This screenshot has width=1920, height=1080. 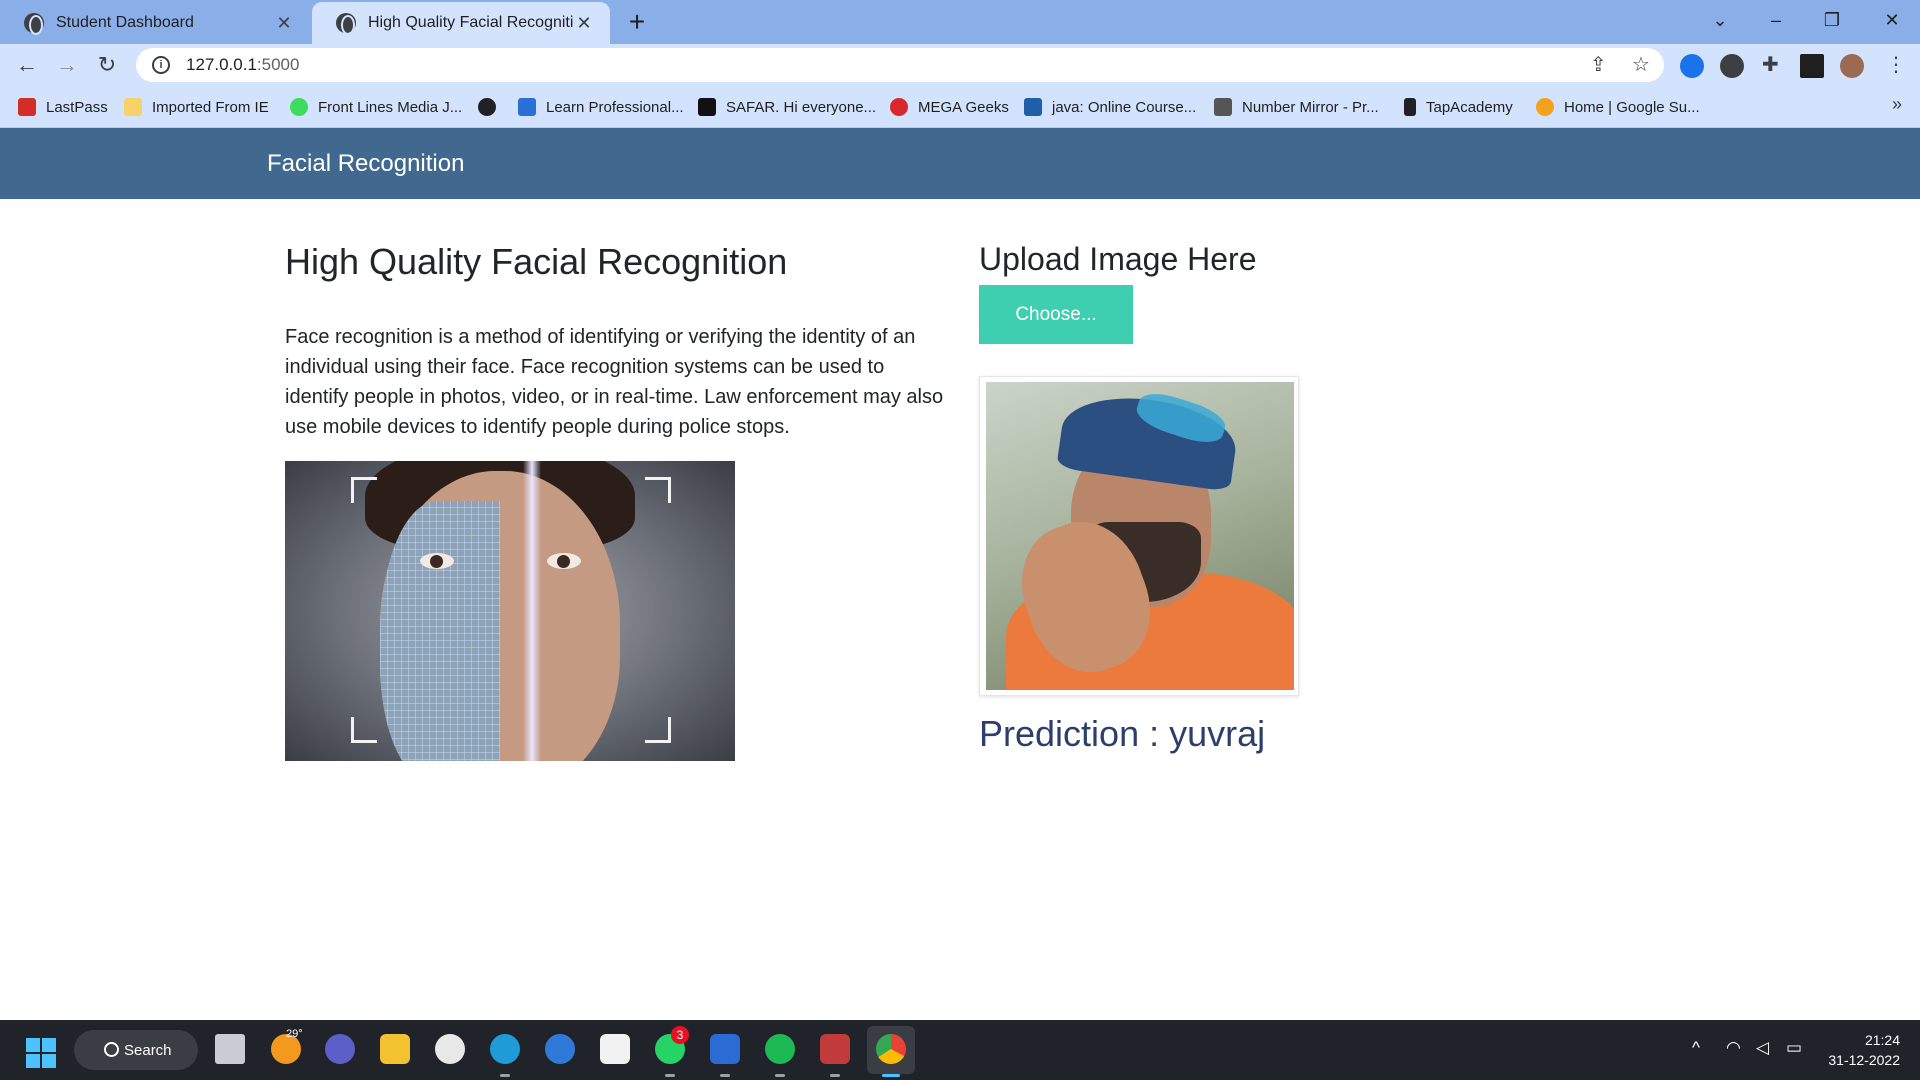 I want to click on battery-icon: ▭, so click(x=1794, y=1048).